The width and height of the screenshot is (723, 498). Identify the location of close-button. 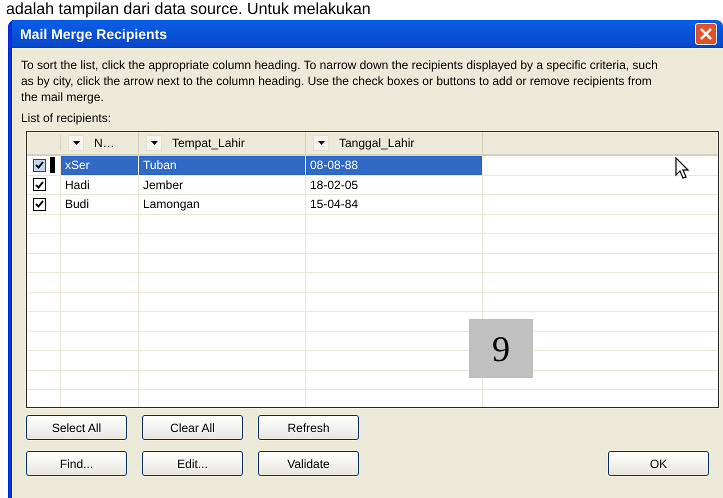
(706, 34).